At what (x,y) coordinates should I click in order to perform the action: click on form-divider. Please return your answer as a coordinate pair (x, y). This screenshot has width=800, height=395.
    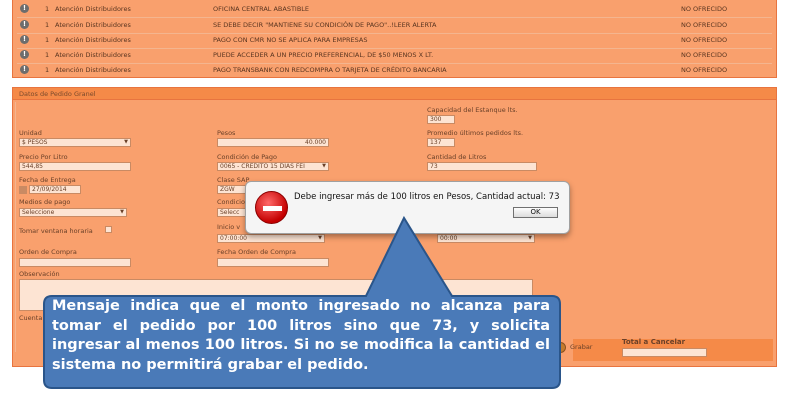
    Looking at the image, I should click on (15, 227).